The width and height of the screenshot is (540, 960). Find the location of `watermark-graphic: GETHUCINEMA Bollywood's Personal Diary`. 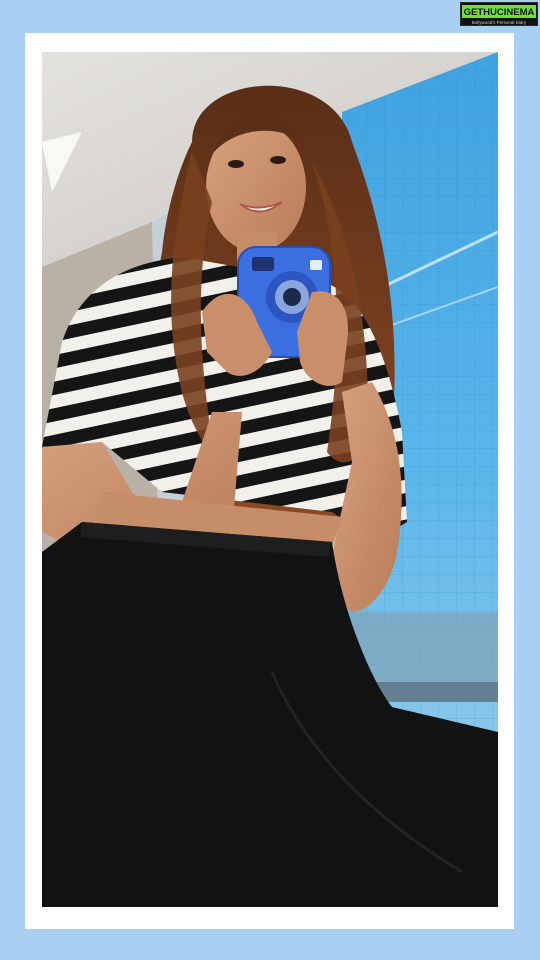

watermark-graphic: GETHUCINEMA Bollywood's Personal Diary is located at coordinates (499, 15).